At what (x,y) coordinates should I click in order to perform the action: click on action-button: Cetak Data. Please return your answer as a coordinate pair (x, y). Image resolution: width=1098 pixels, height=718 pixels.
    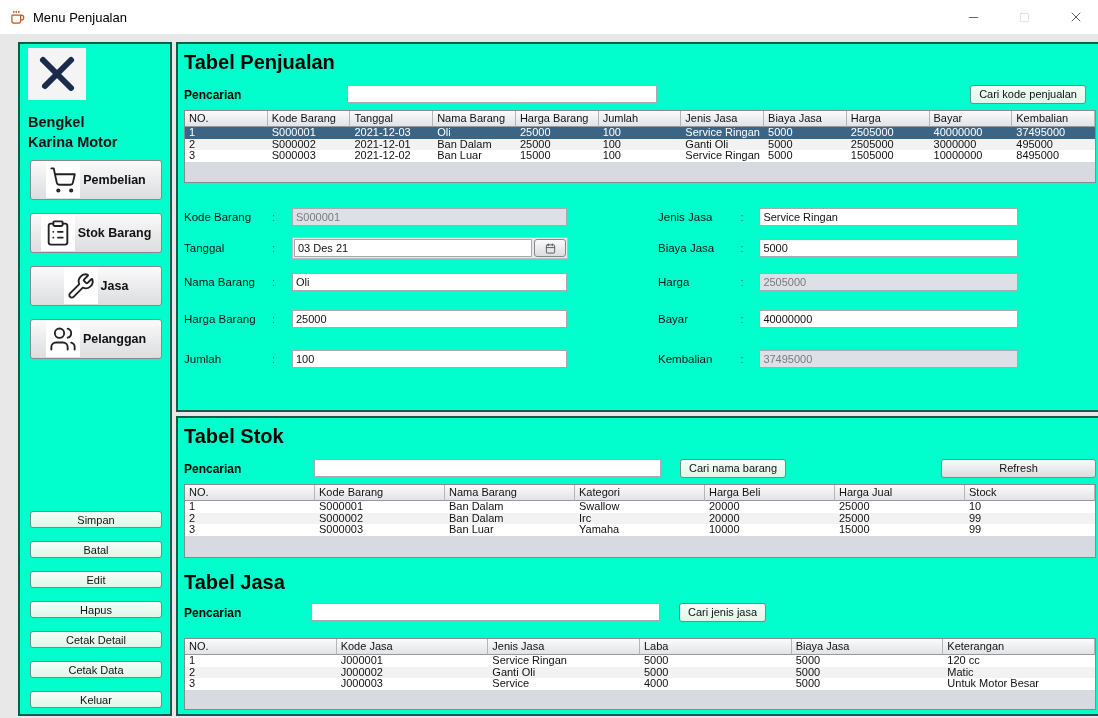
    Looking at the image, I should click on (96, 669).